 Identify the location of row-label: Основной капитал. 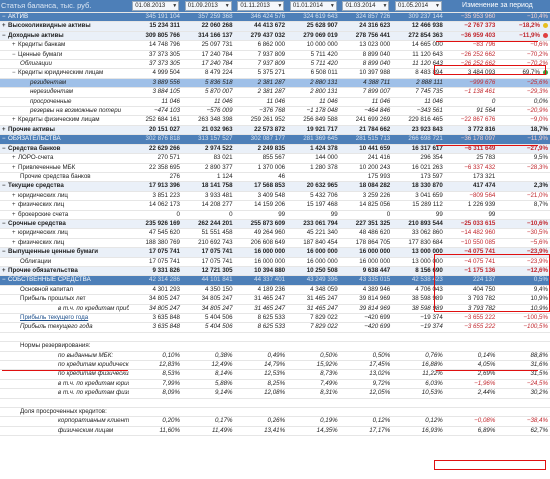
(46, 289).